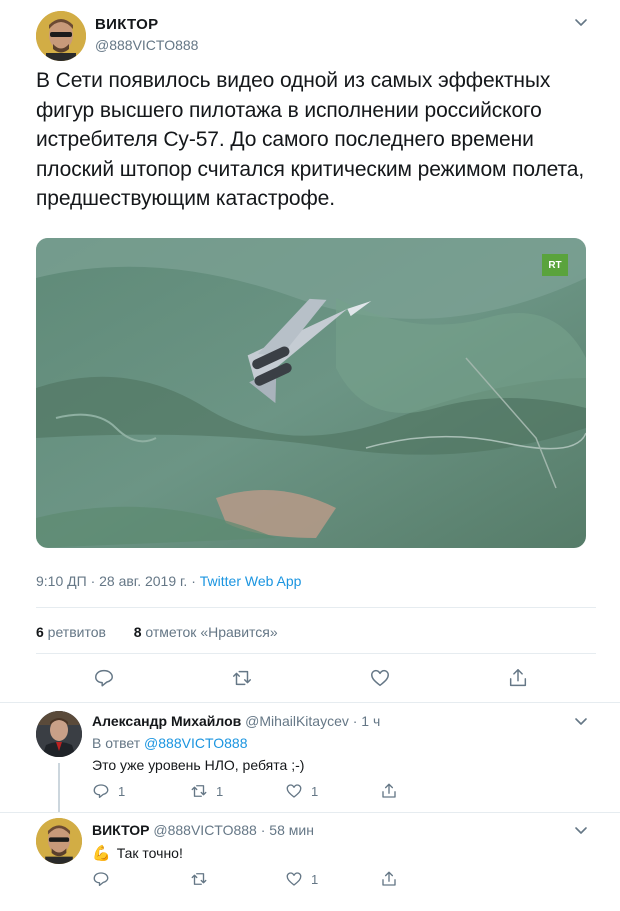 The width and height of the screenshot is (620, 911). Describe the element at coordinates (166, 721) in the screenshot. I see `reply-author-name: Александр Михайлов` at that location.